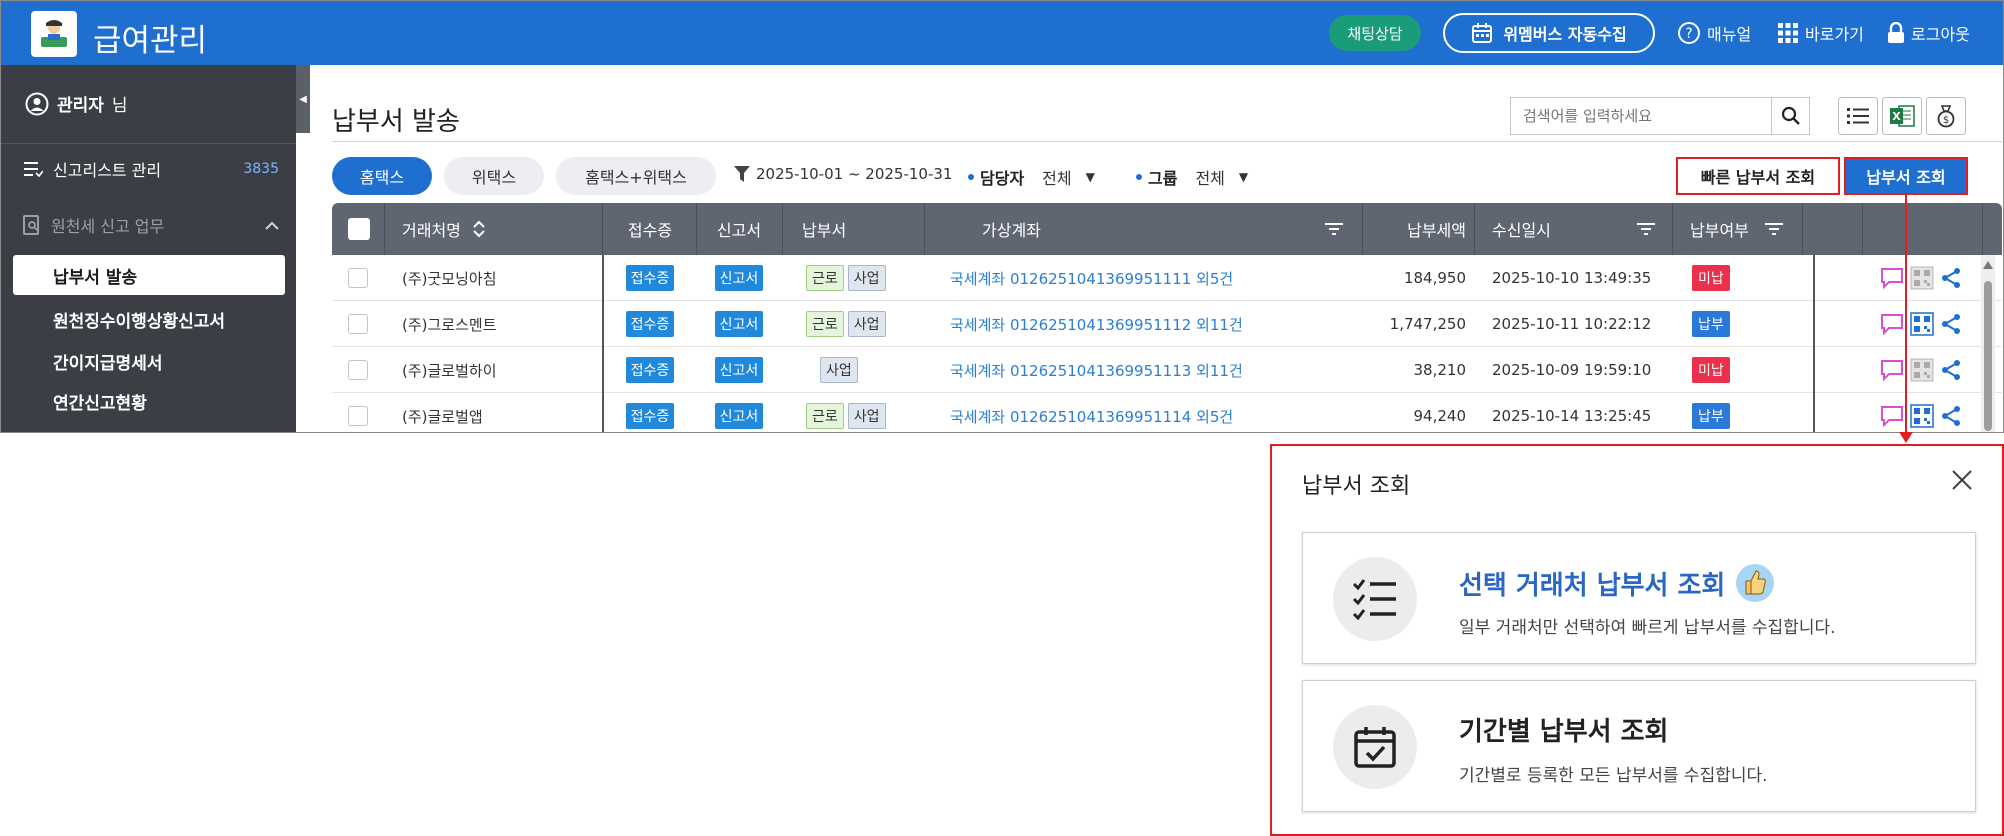 Image resolution: width=2004 pixels, height=836 pixels. I want to click on header-account-filter, so click(1334, 229).